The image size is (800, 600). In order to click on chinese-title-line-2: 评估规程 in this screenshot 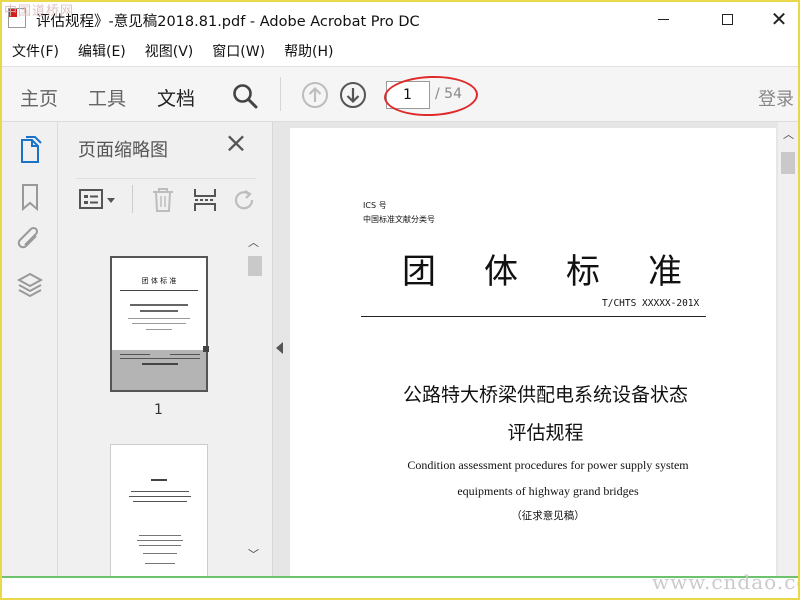, I will do `click(545, 433)`.